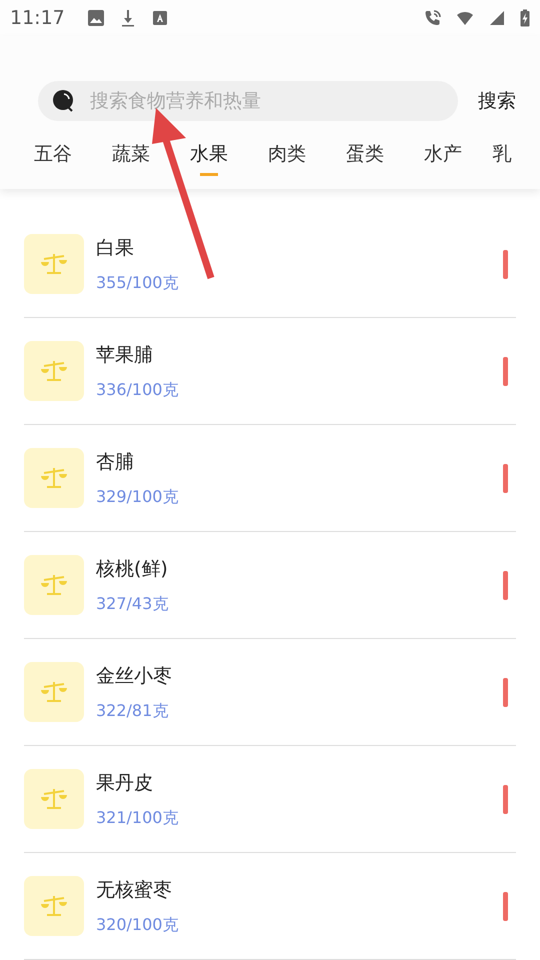 The width and height of the screenshot is (540, 960). I want to click on calorie-value: 355/100克, so click(138, 283).